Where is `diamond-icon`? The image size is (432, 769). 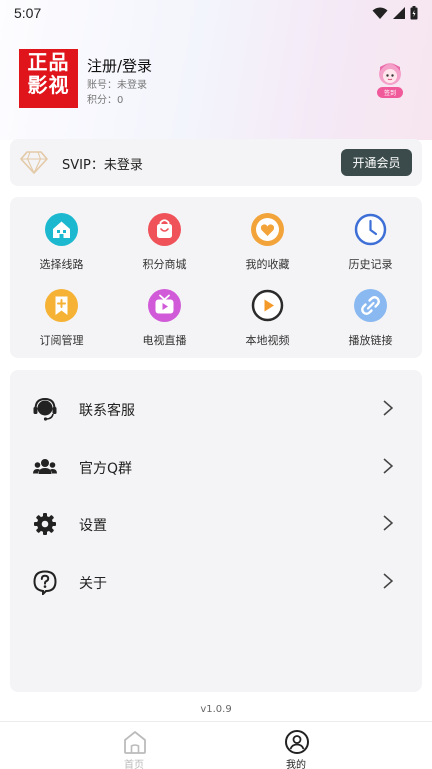
diamond-icon is located at coordinates (34, 162).